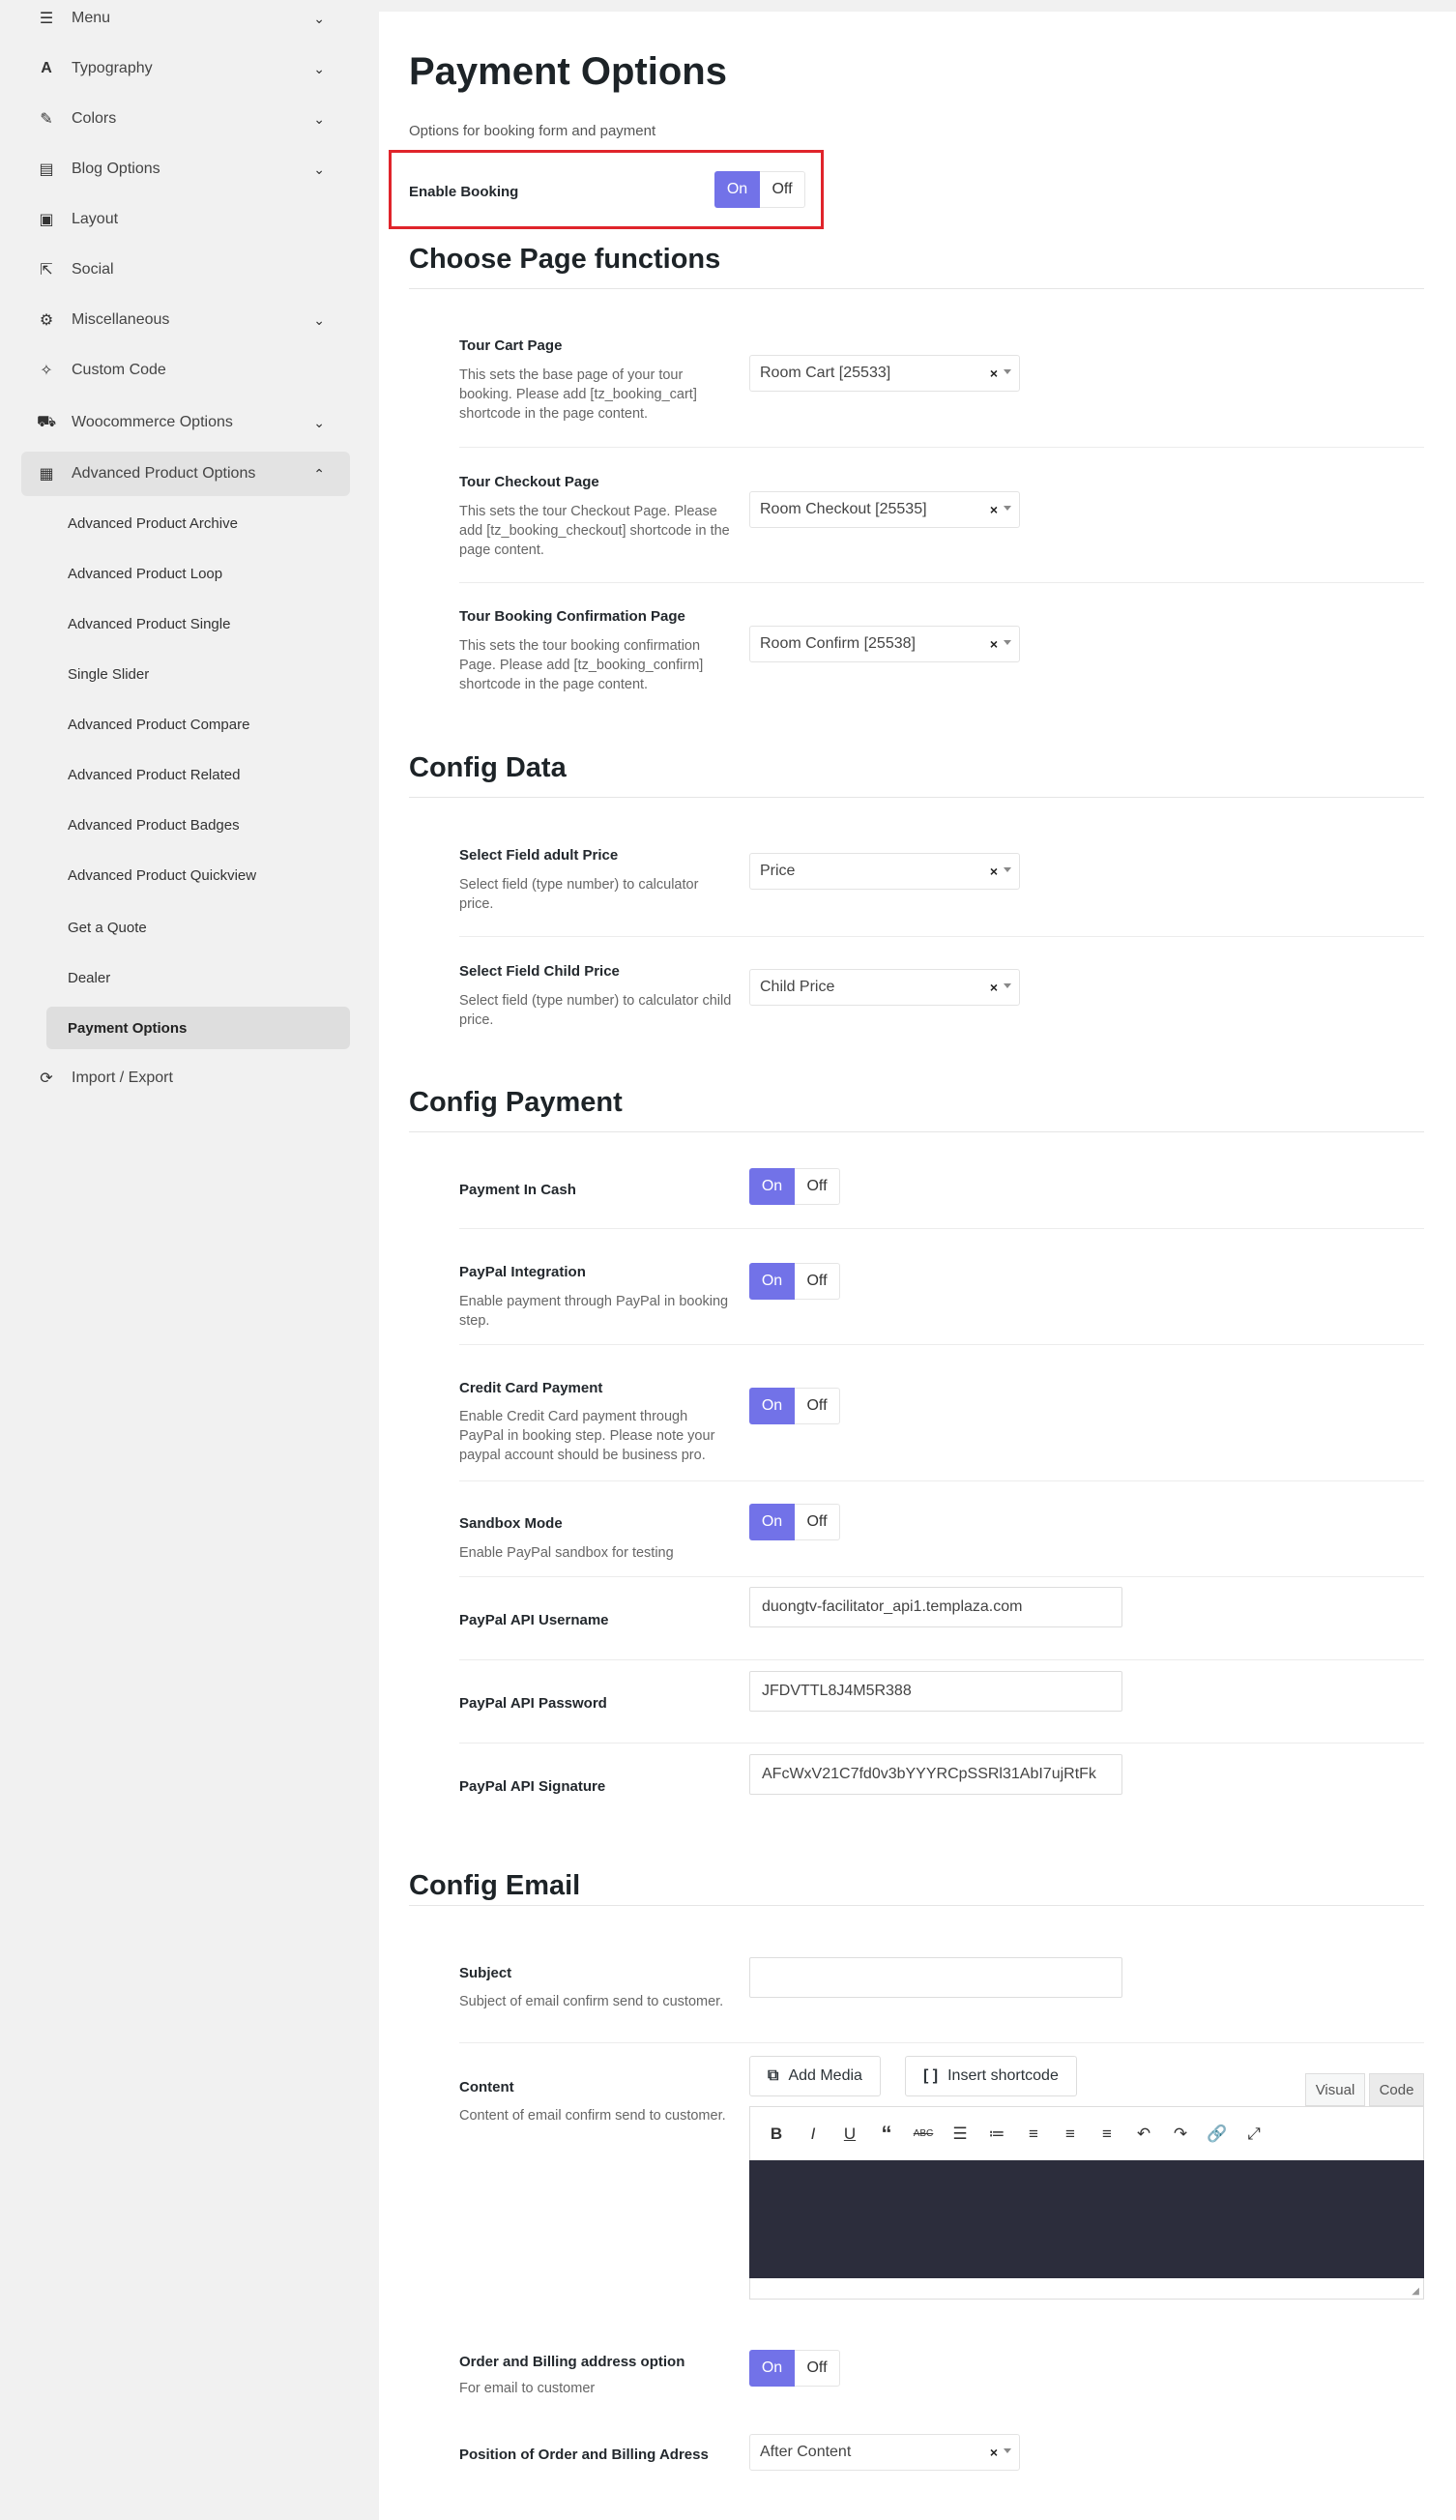 The height and width of the screenshot is (2520, 1456). I want to click on adult-price-label: Select Field adult Price, so click(539, 856).